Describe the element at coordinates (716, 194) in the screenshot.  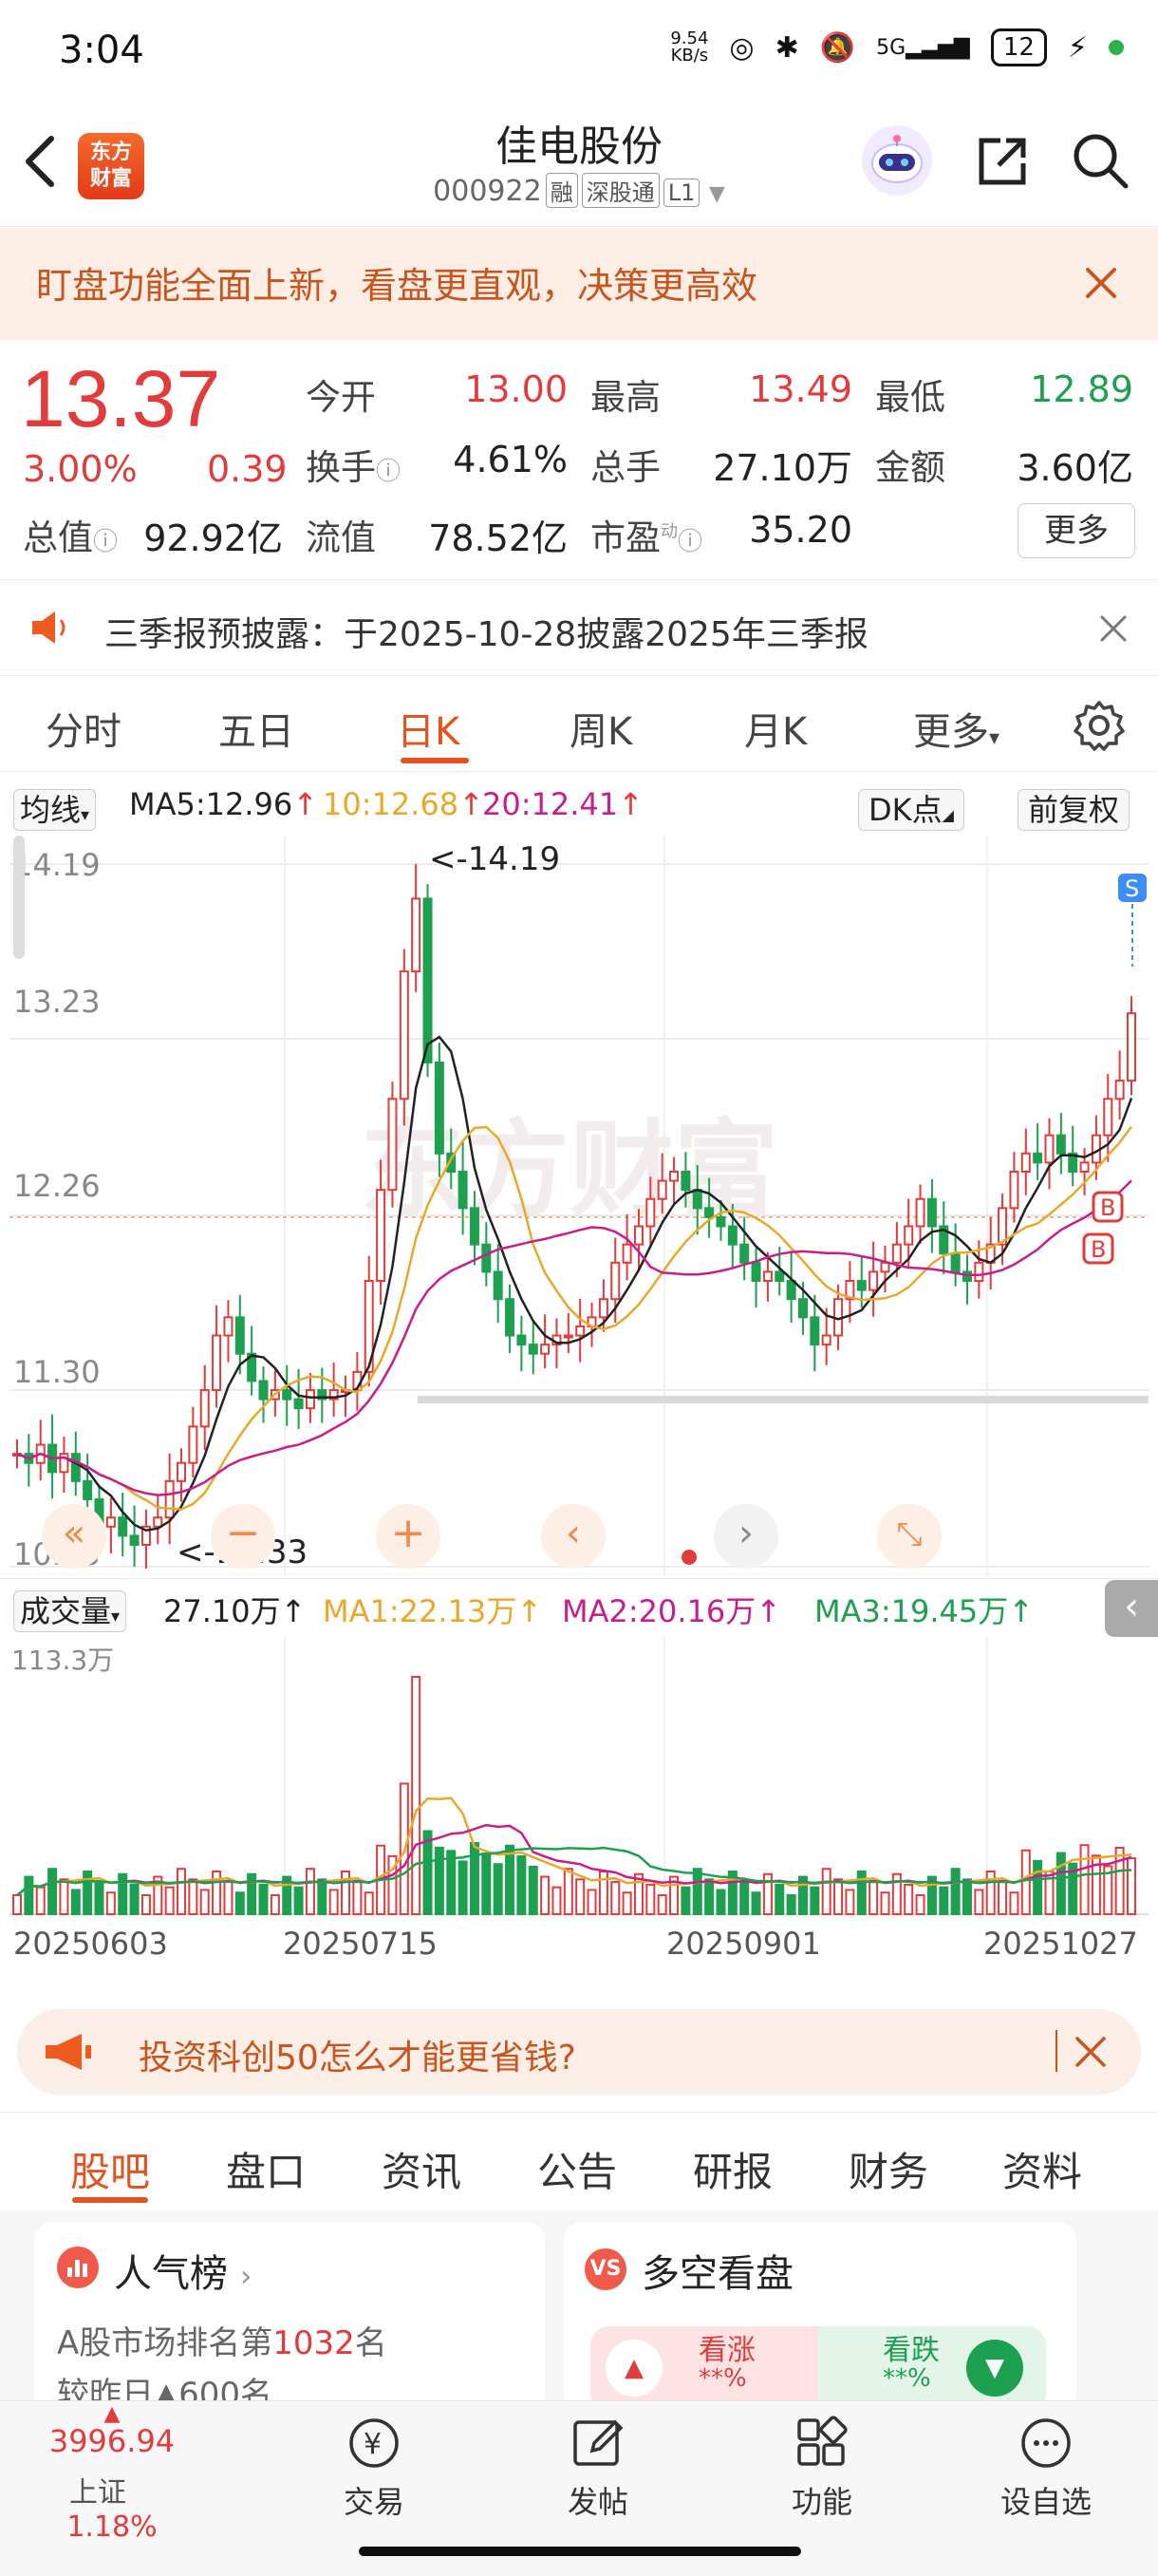
I see `dropdown-icon: ▼` at that location.